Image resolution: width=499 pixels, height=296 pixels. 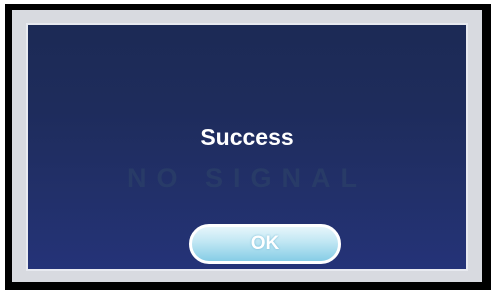 What do you see at coordinates (246, 178) in the screenshot?
I see `no-signal-overlay: NO SIGNAL` at bounding box center [246, 178].